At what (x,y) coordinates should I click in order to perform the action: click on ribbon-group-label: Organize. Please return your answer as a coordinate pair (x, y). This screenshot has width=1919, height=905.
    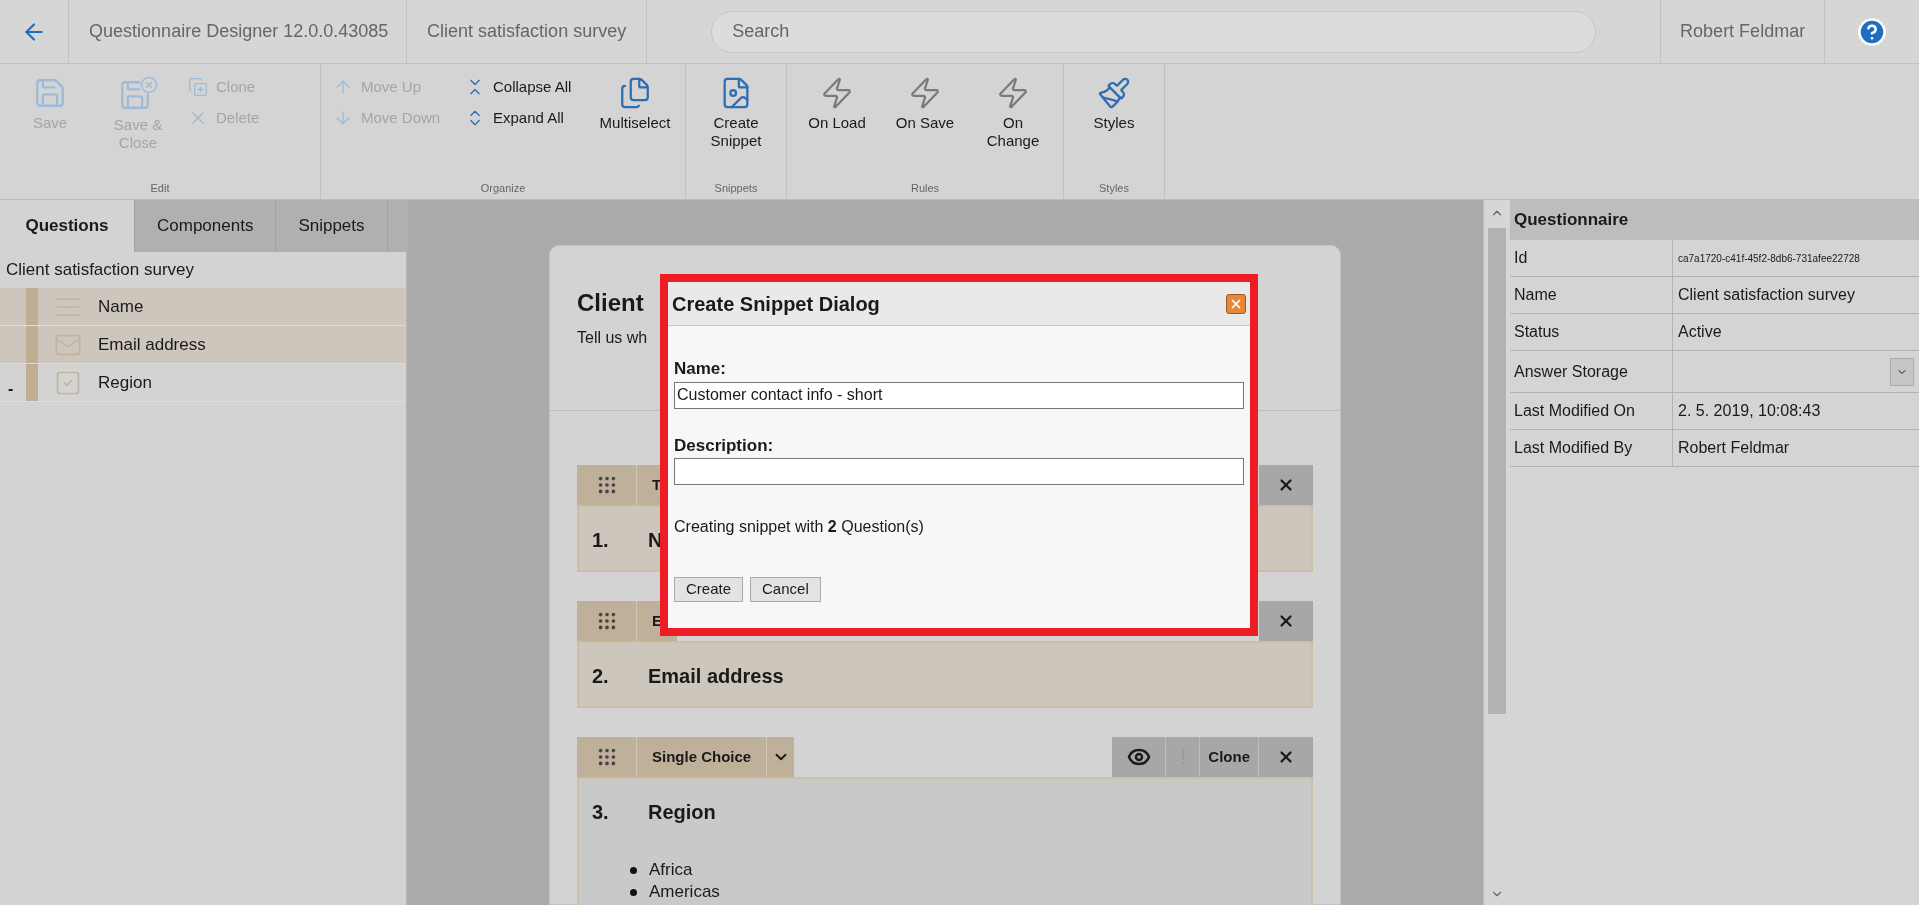
    Looking at the image, I should click on (503, 188).